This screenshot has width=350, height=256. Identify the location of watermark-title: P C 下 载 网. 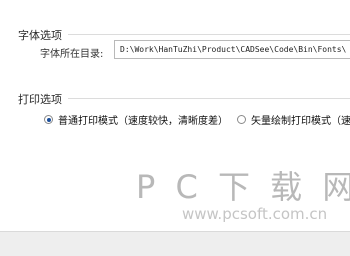
(243, 187).